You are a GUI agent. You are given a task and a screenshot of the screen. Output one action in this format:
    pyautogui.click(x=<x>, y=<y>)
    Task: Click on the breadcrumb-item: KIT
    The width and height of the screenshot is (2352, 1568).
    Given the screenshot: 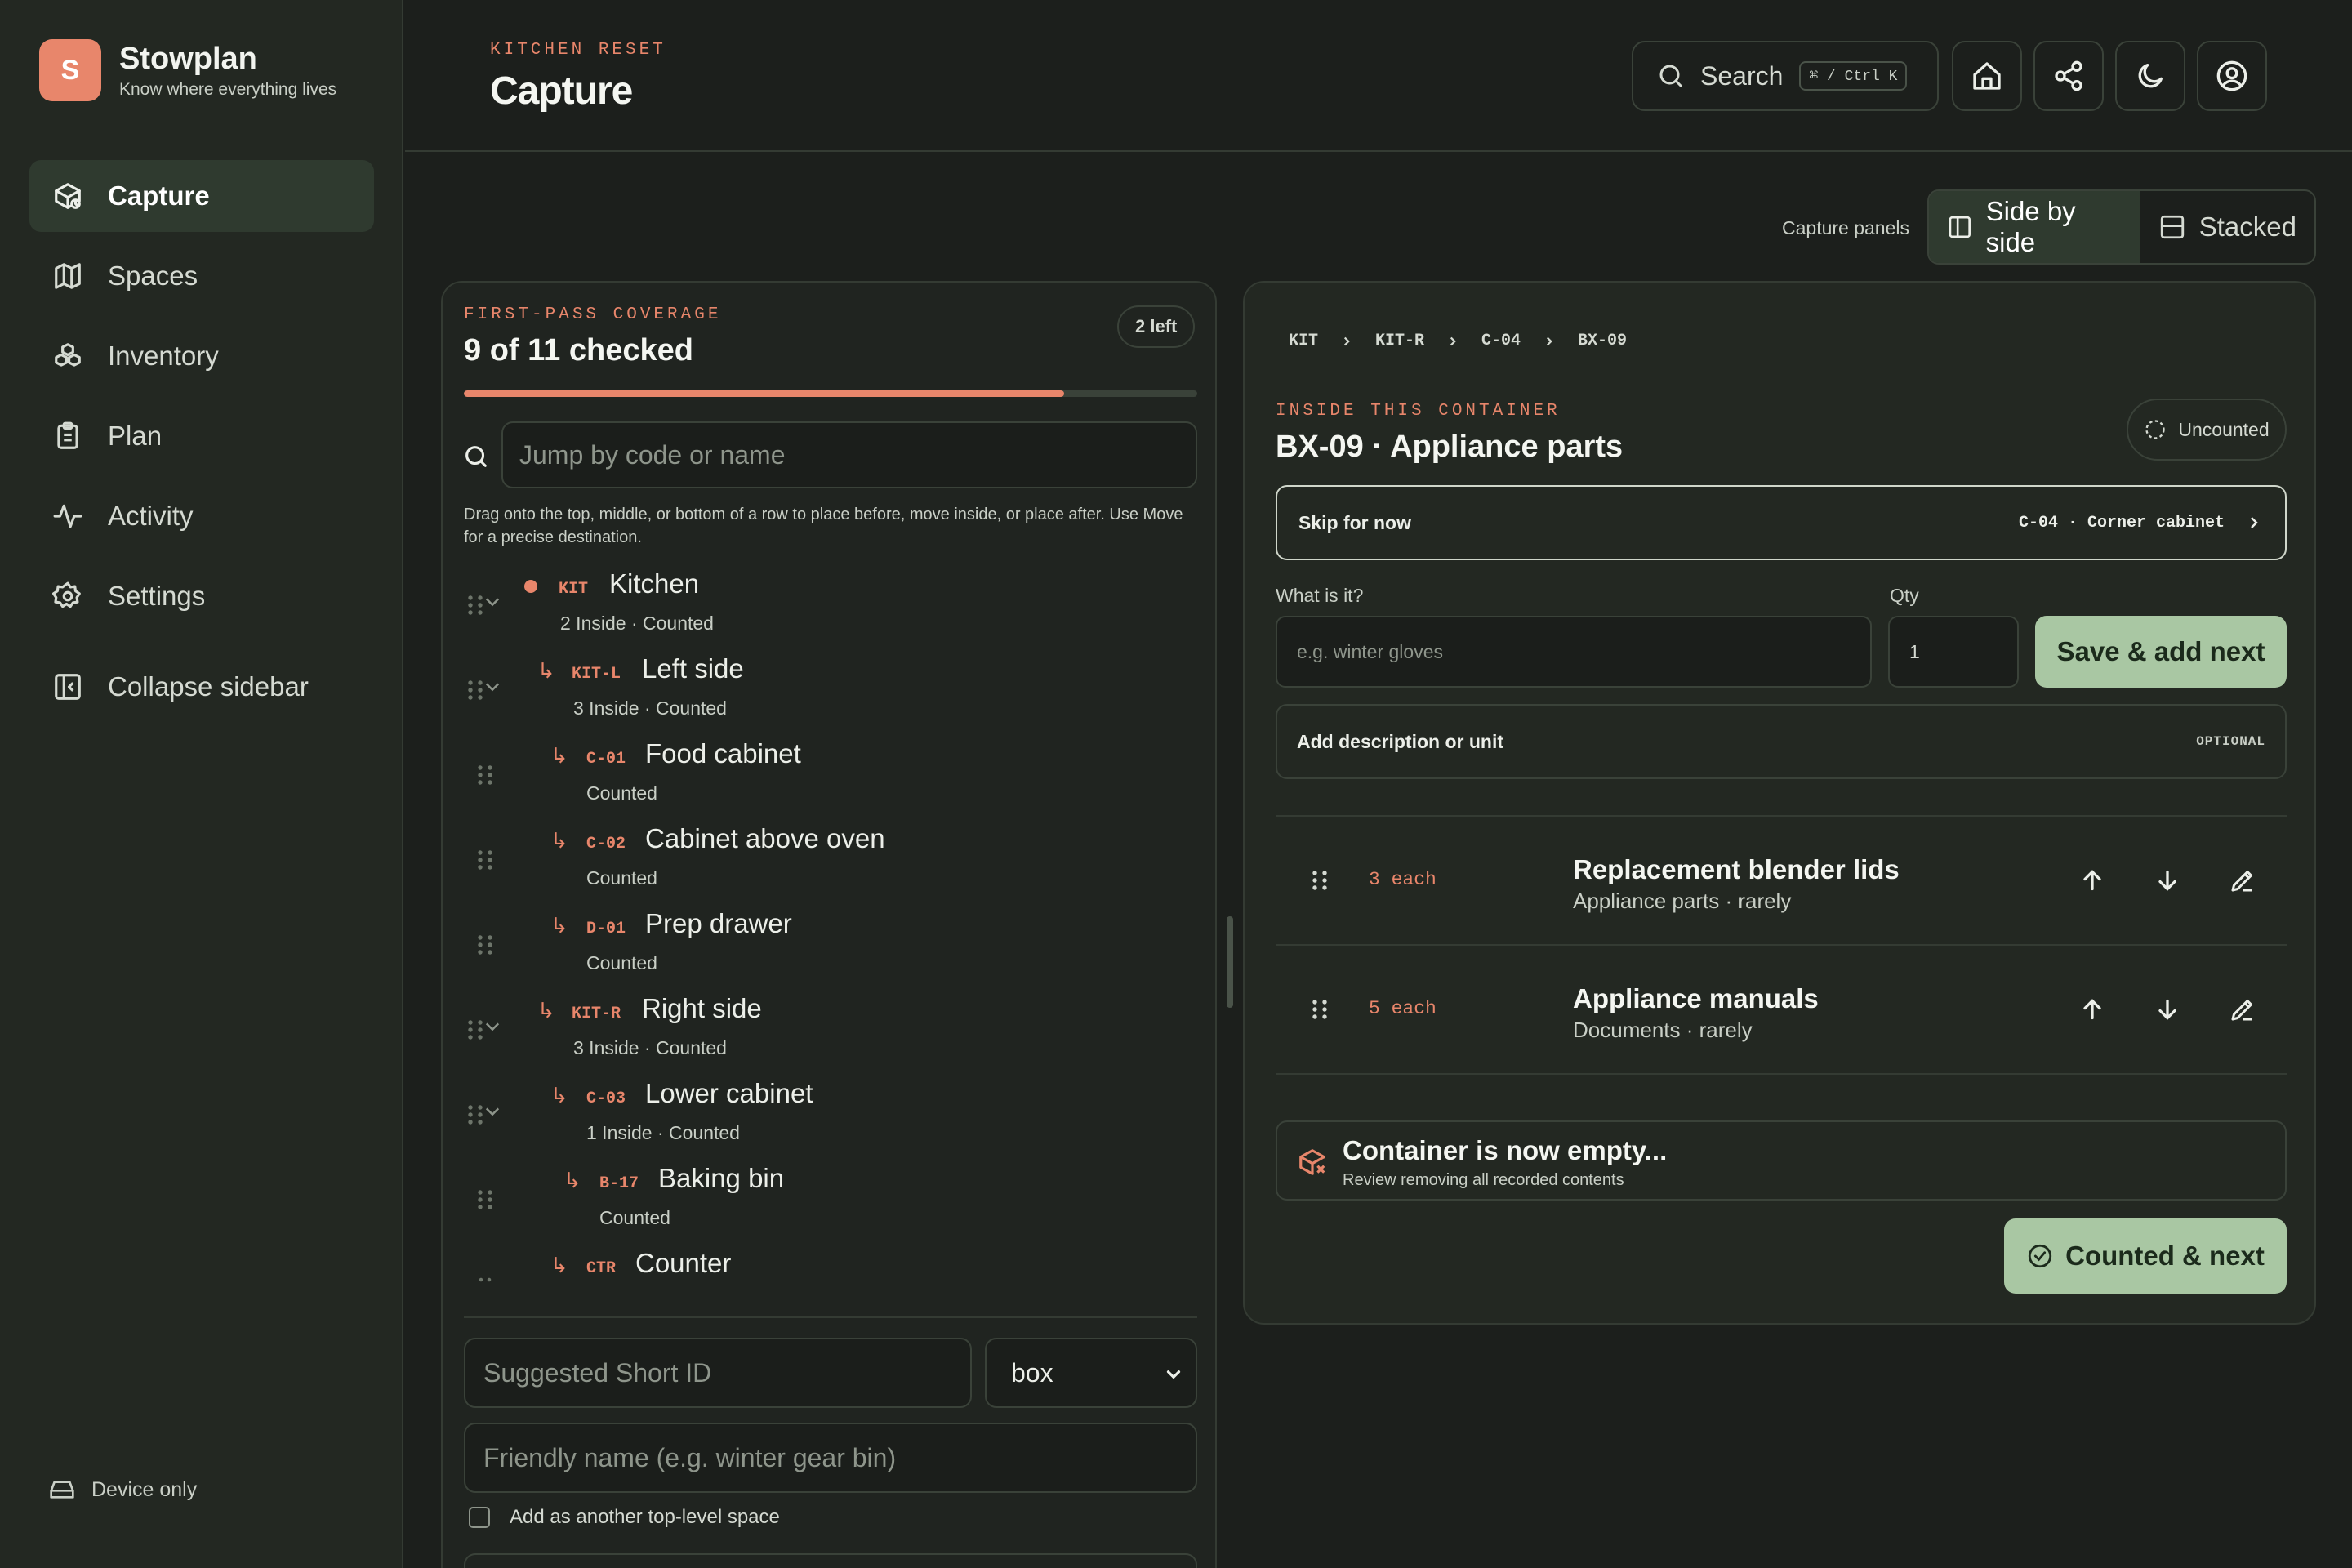 What is the action you would take?
    pyautogui.click(x=1303, y=341)
    